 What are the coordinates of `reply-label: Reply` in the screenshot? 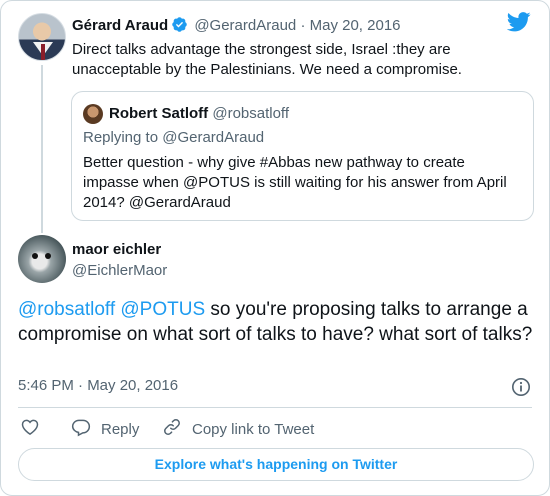 It's located at (120, 429).